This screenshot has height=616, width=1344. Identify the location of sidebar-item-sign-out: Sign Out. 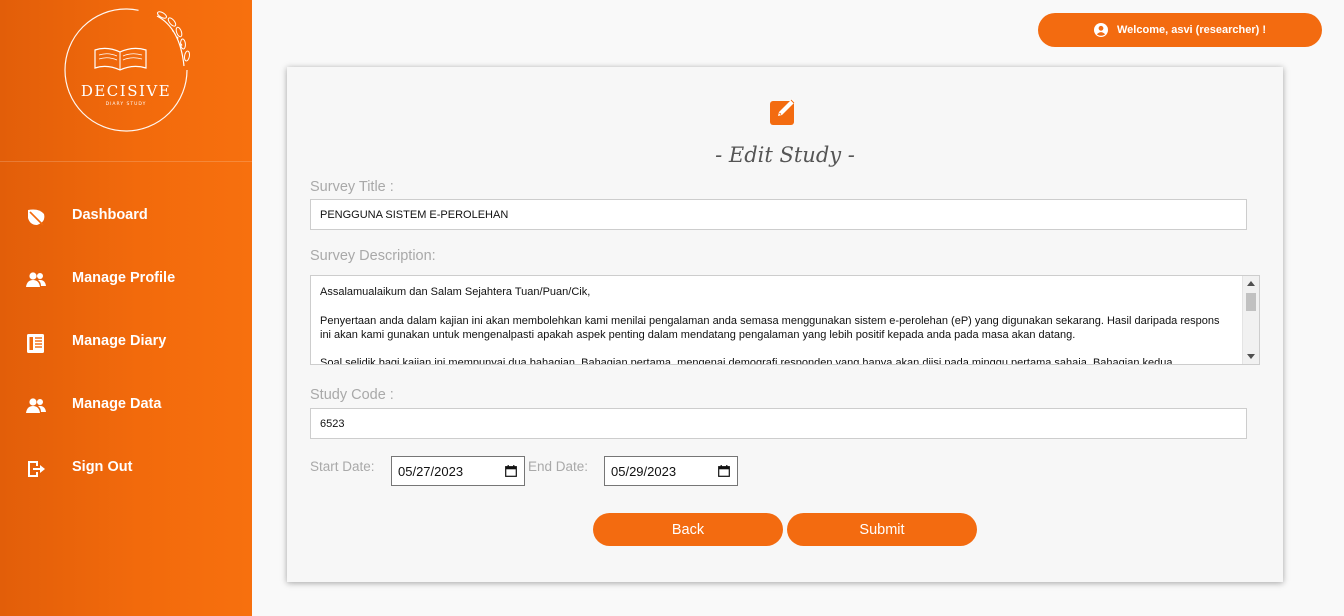
(126, 468).